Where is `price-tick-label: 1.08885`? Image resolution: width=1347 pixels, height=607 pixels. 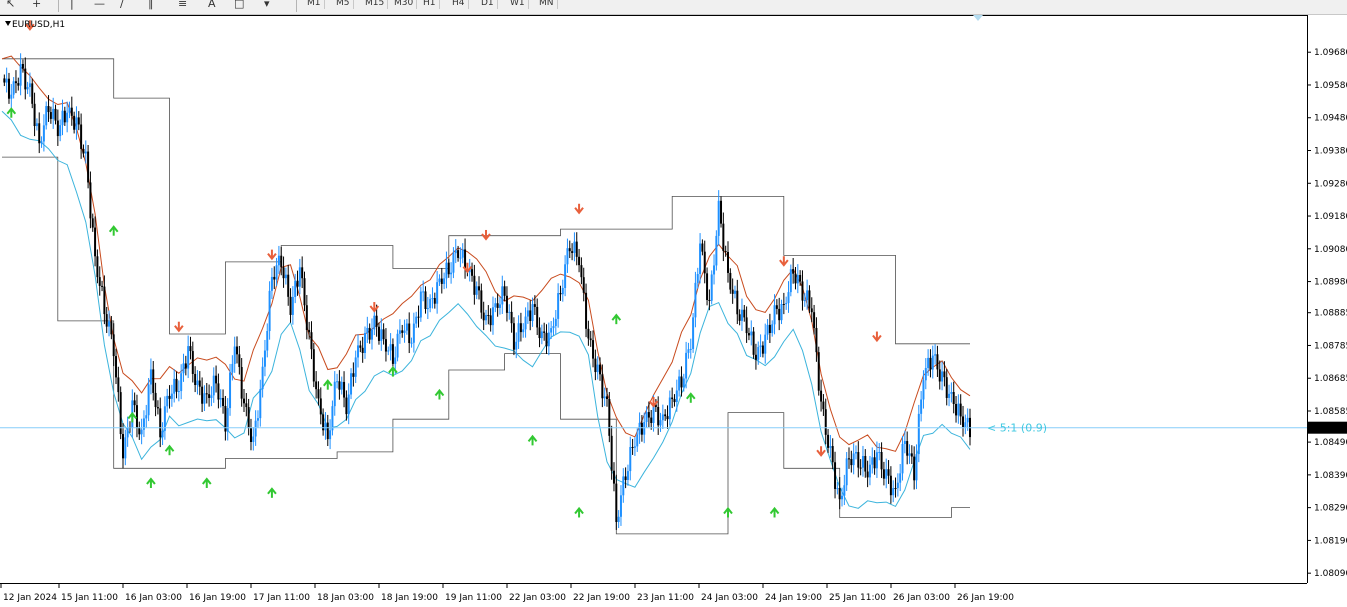 price-tick-label: 1.08885 is located at coordinates (1330, 314).